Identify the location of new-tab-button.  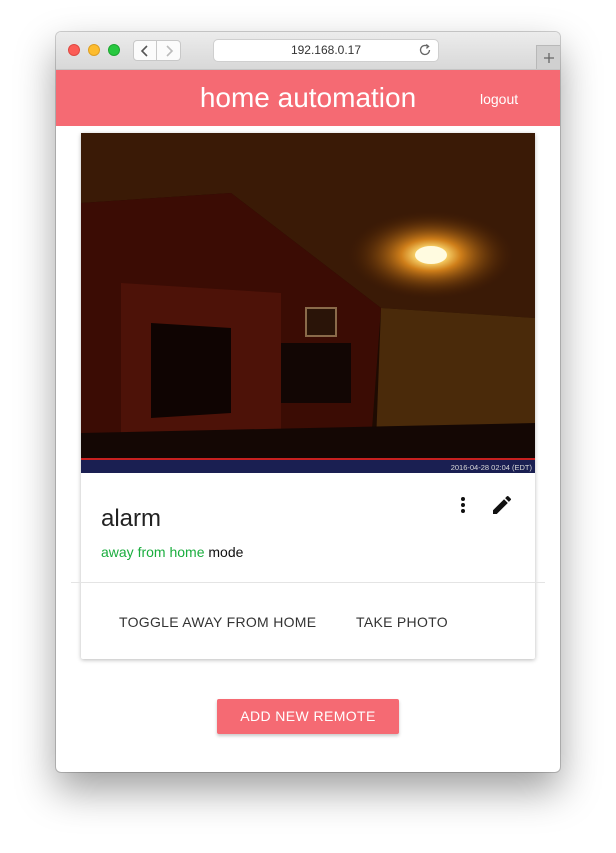
(548, 57).